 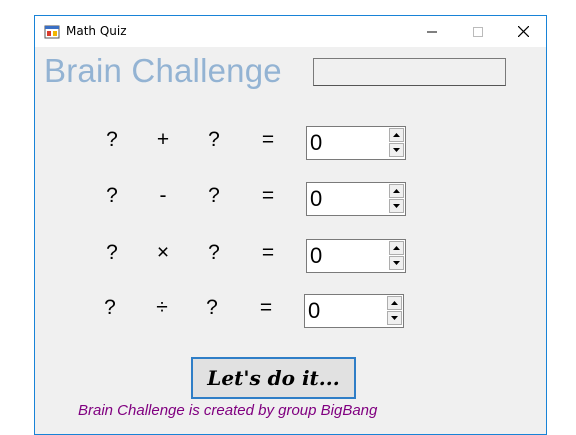 What do you see at coordinates (163, 70) in the screenshot?
I see `page-title: Brain Challenge` at bounding box center [163, 70].